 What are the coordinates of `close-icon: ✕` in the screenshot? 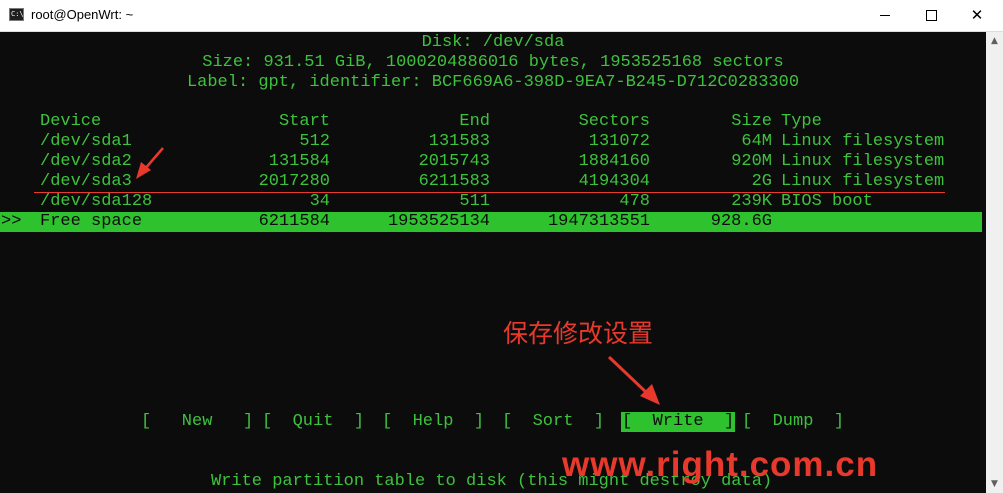 It's located at (977, 15).